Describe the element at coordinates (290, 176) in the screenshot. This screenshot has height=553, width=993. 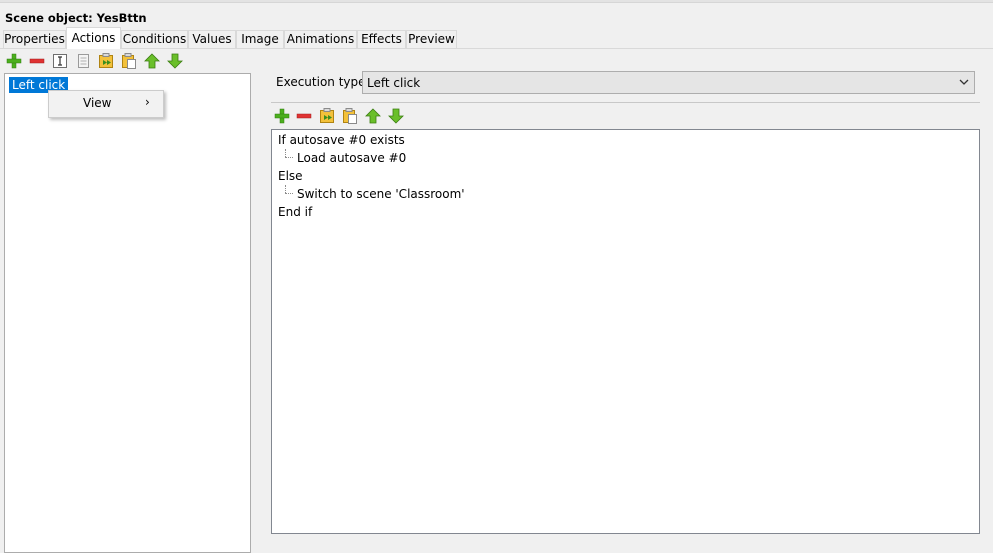
I see `action-item: Else` at that location.